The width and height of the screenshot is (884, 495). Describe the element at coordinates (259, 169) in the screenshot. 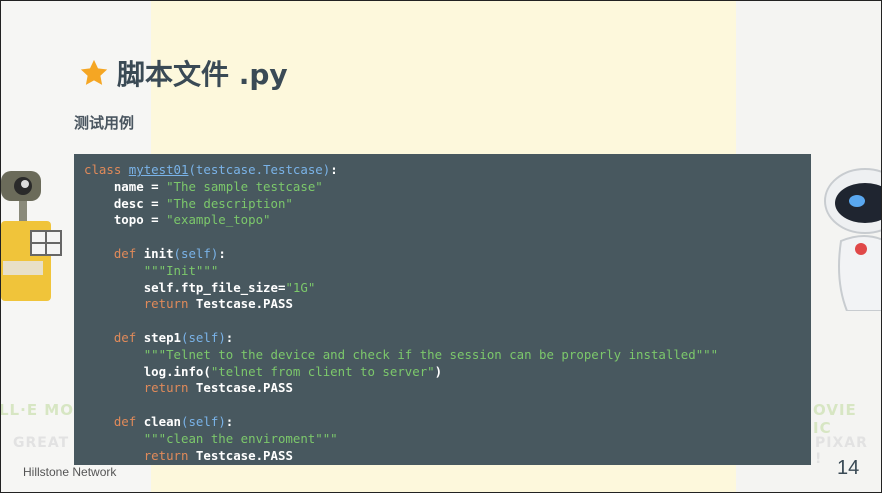

I see `code-args: (testcase.Testcase)` at that location.